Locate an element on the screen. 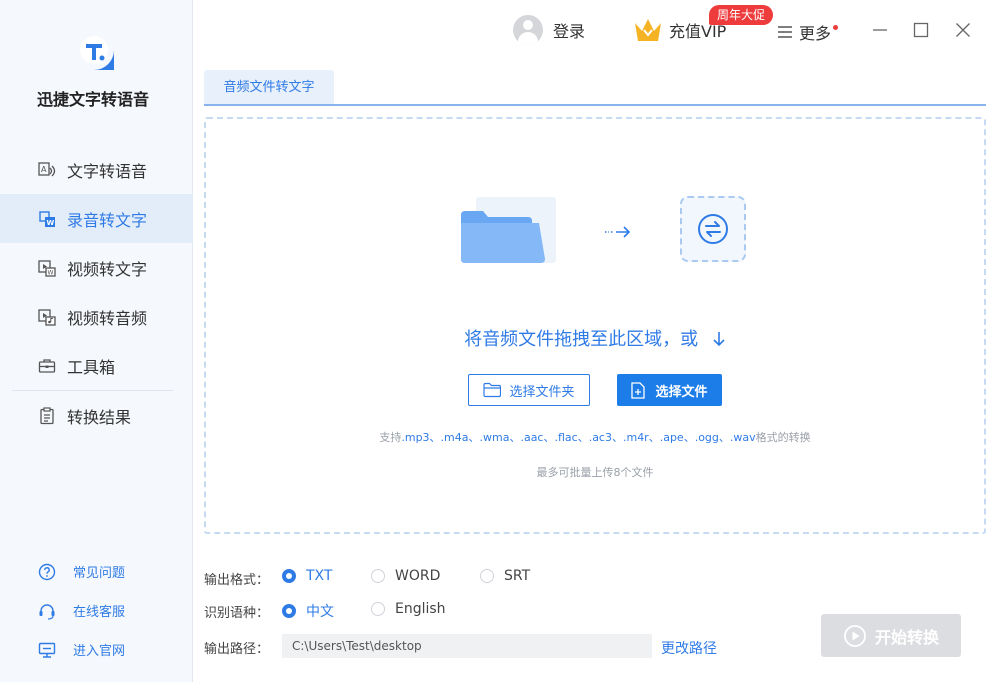 Image resolution: width=994 pixels, height=682 pixels. convert-icon is located at coordinates (713, 229).